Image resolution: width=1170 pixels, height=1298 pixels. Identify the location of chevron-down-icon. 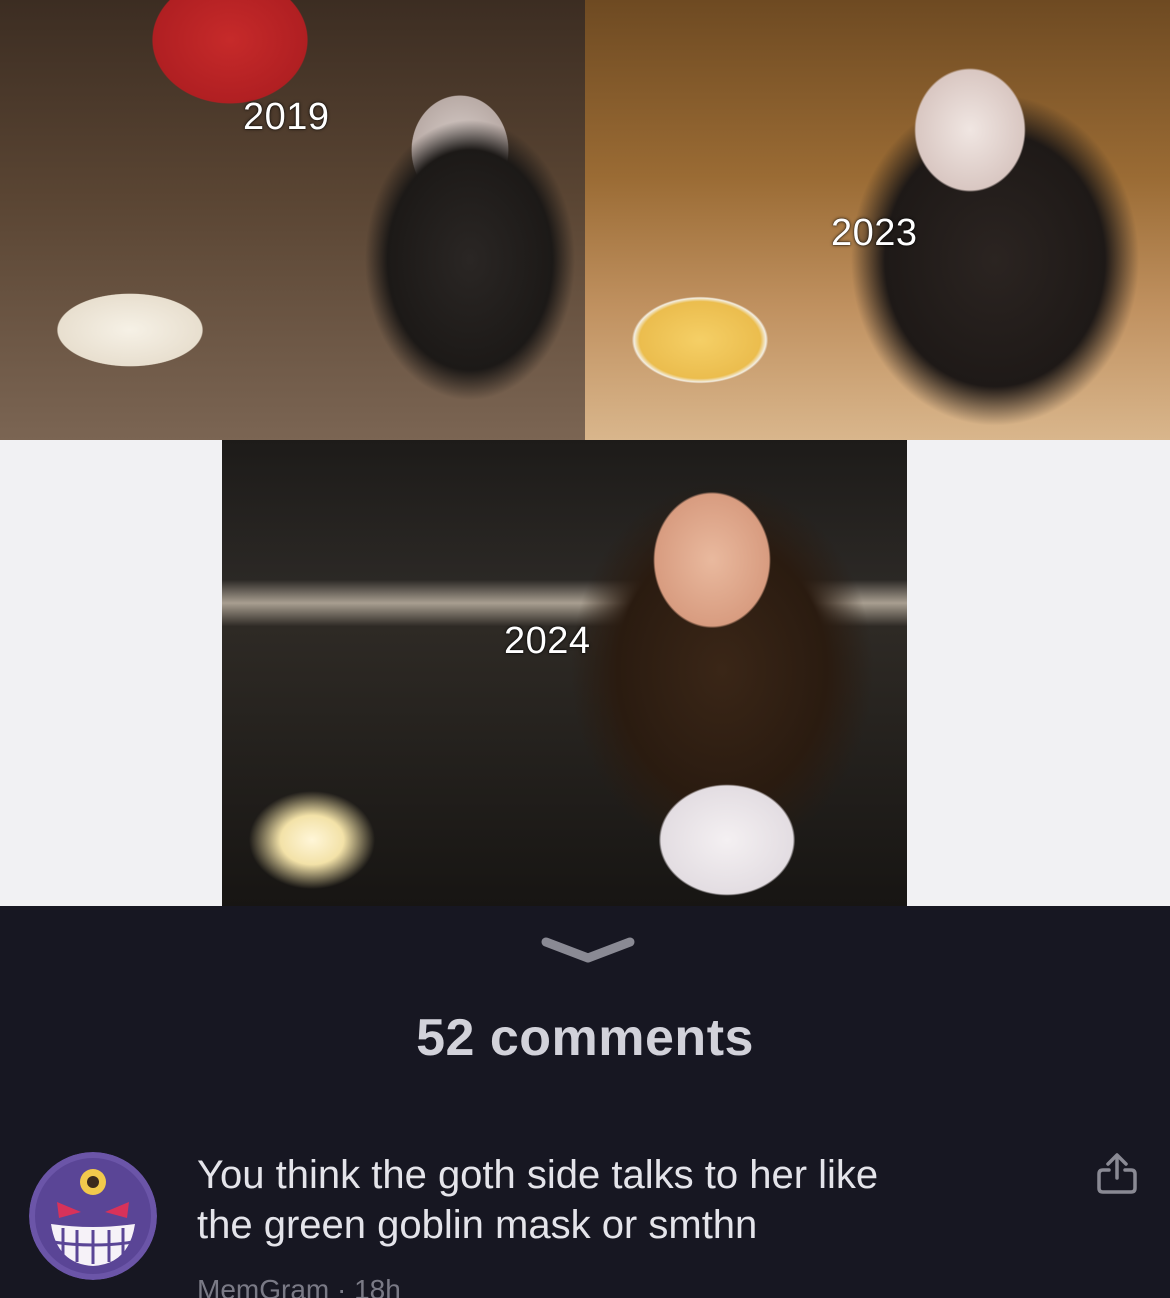
(588, 950).